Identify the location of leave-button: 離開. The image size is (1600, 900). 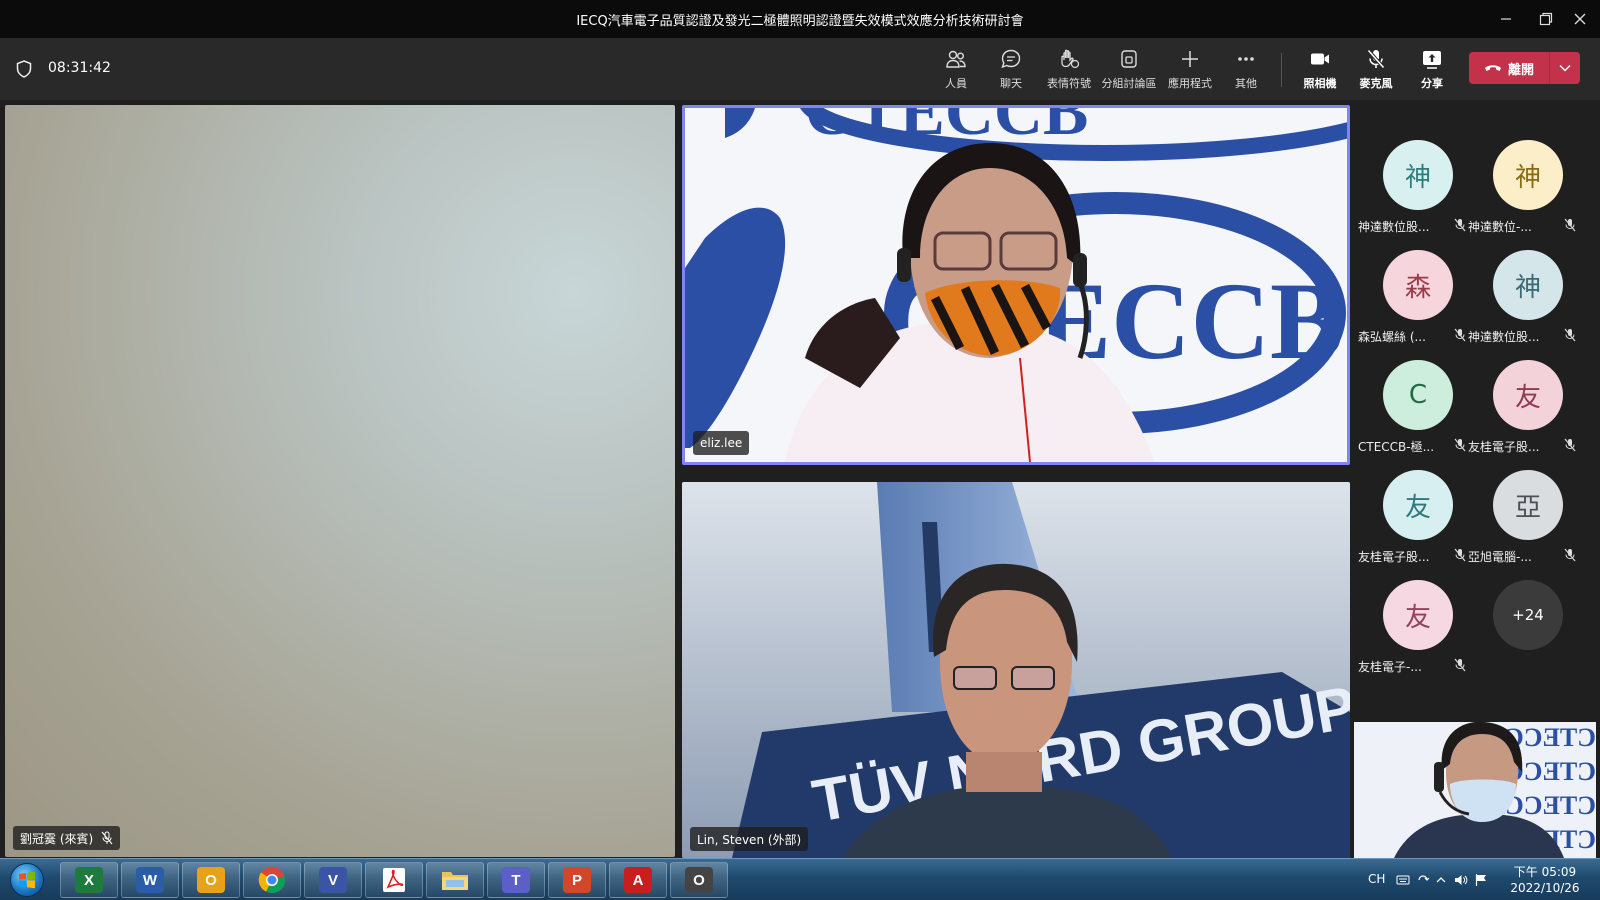
(1509, 68).